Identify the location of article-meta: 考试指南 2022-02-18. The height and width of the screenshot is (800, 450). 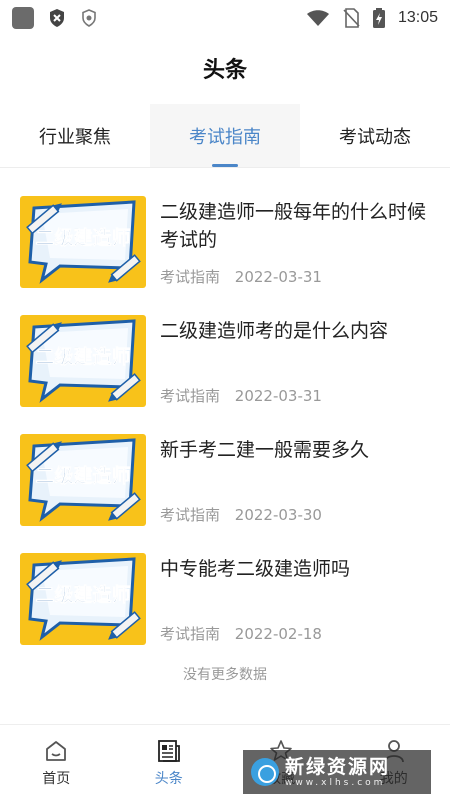
(241, 633).